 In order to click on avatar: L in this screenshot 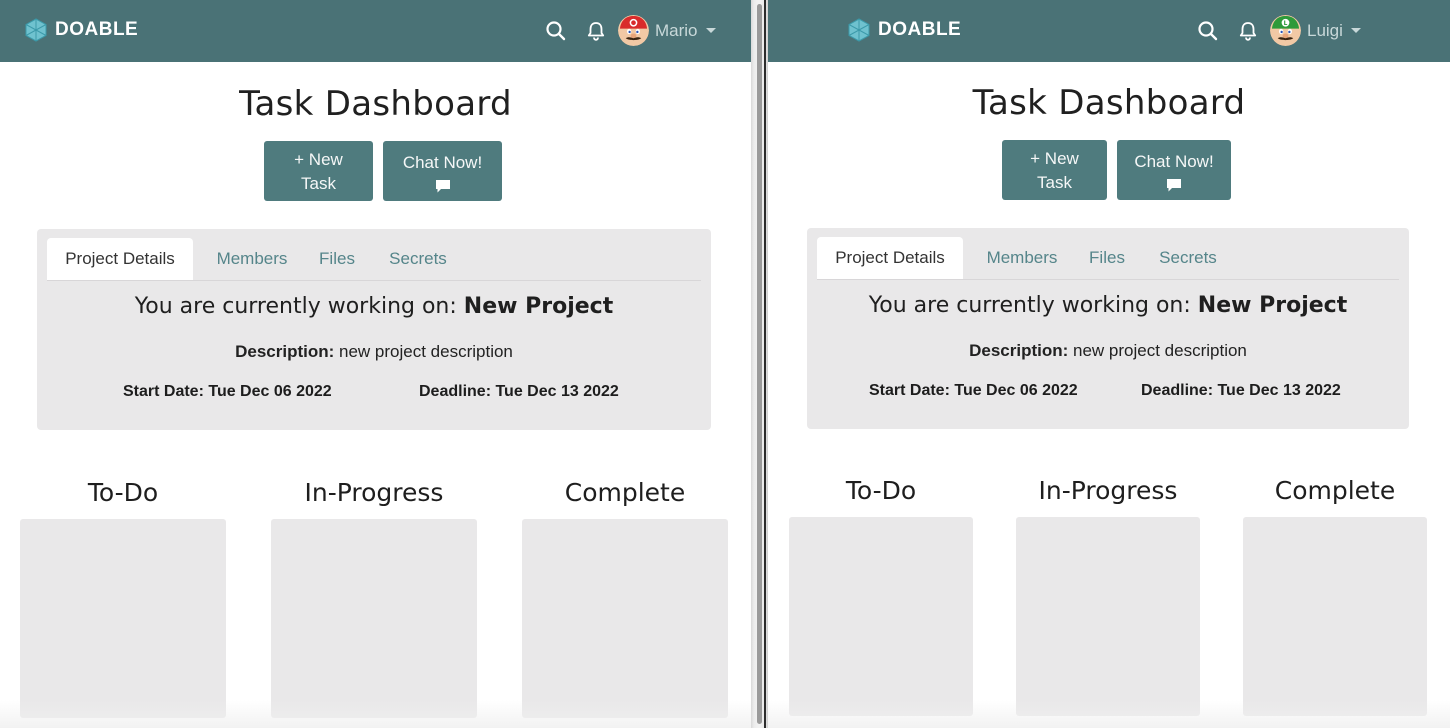, I will do `click(1285, 30)`.